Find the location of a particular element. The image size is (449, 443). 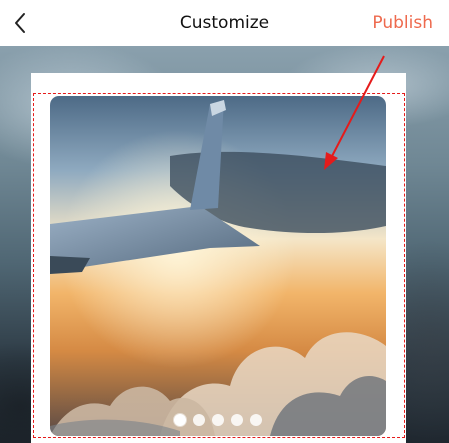

top-navigation-bar: Customize Publish is located at coordinates (224, 23).